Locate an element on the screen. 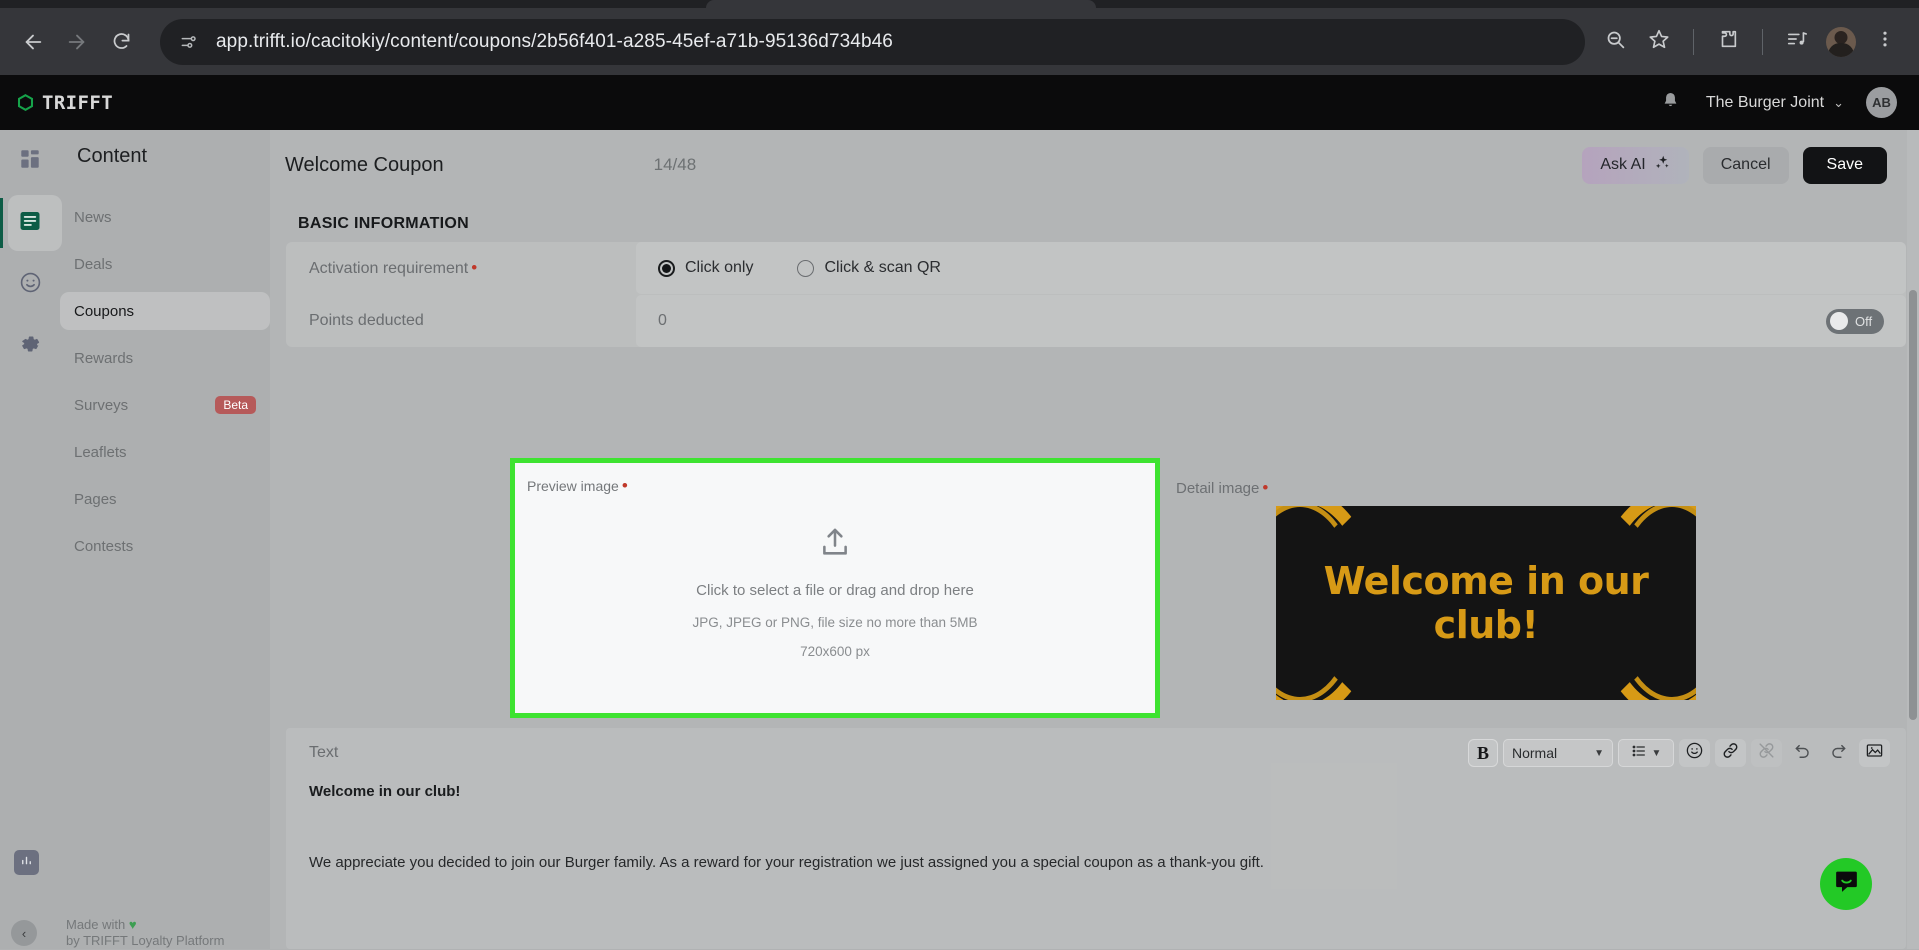  cancel-button: Cancel is located at coordinates (1745, 165).